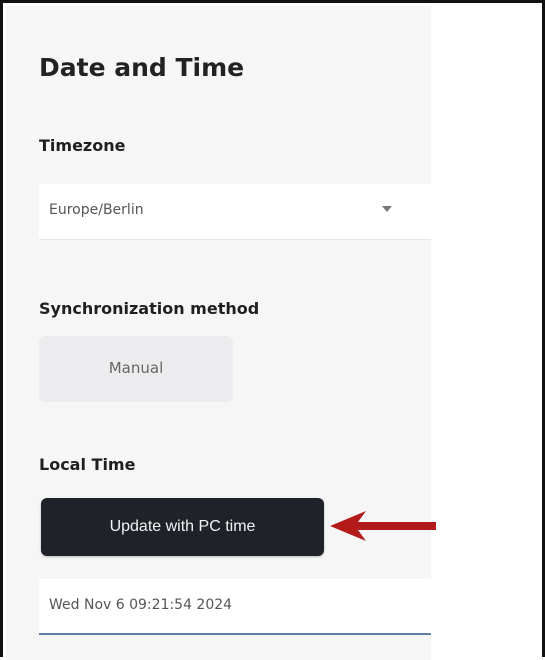 This screenshot has width=545, height=660. Describe the element at coordinates (235, 212) in the screenshot. I see `timezone-select: Europe/Berlin` at that location.